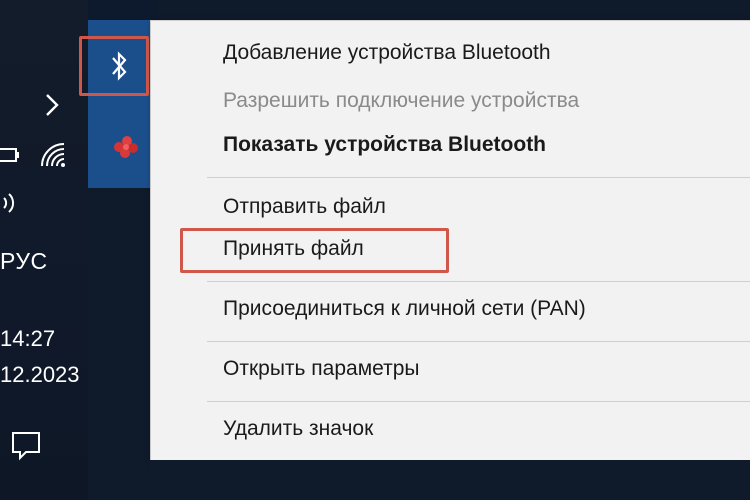 The image size is (750, 500). I want to click on volume-icon, so click(11, 203).